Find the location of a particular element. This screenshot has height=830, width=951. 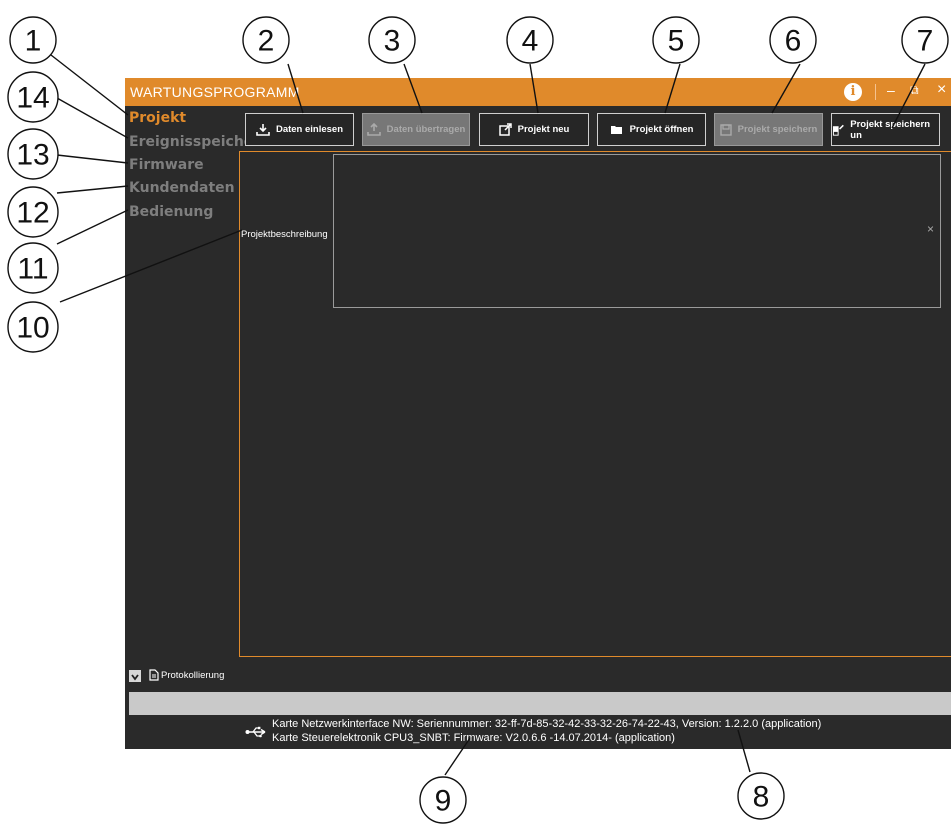

title-separator is located at coordinates (875, 92).